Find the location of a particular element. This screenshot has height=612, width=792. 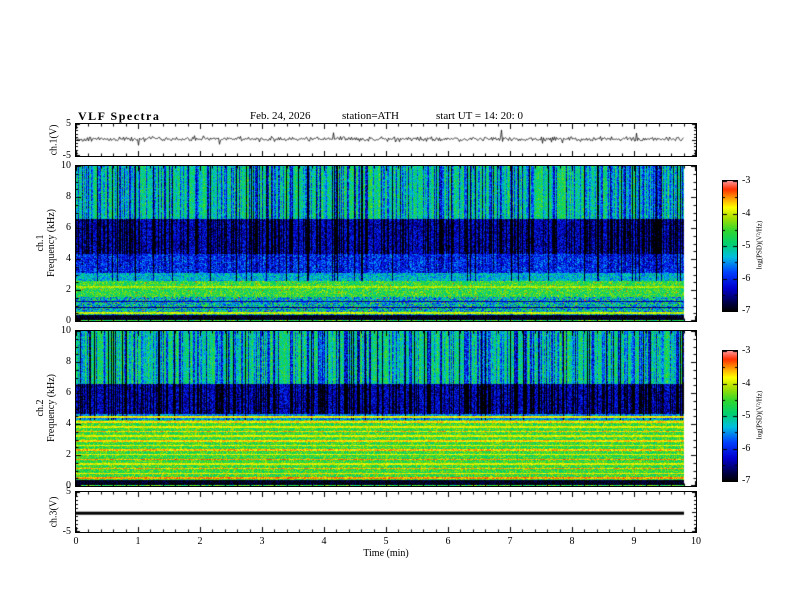

spec2-y-tick-label: 2 is located at coordinates (68, 454).